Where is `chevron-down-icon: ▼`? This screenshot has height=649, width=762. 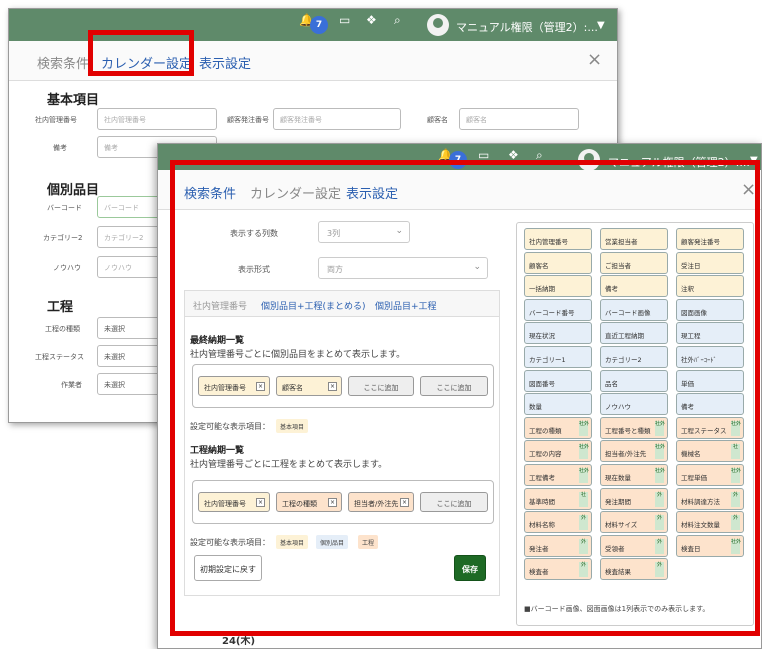
chevron-down-icon: ▼ is located at coordinates (601, 25).